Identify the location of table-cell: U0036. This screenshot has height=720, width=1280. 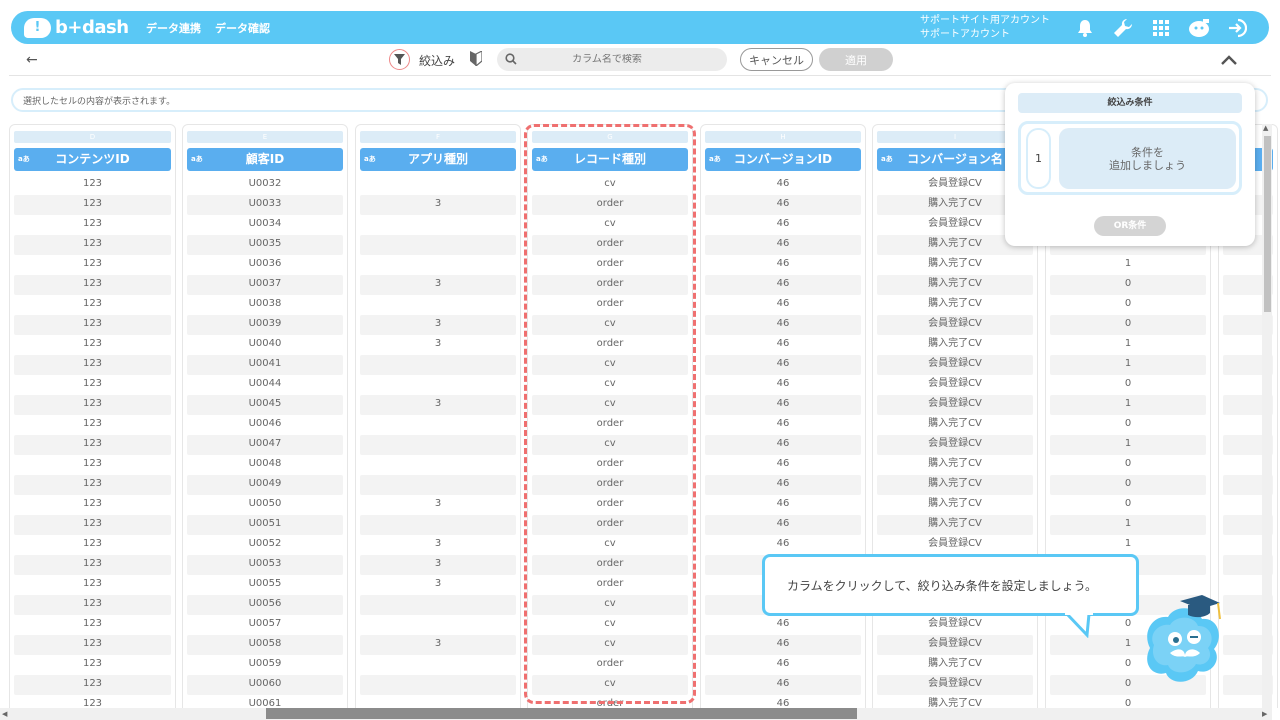
(265, 265).